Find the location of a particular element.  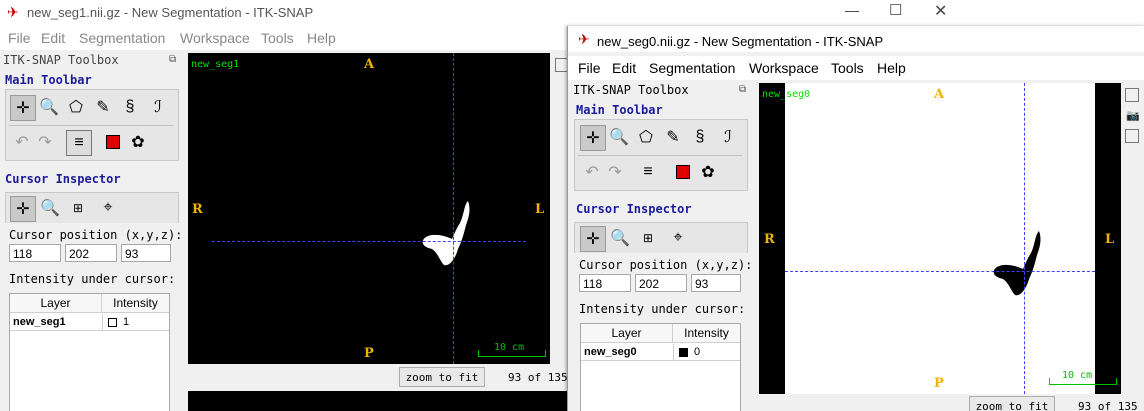

intensity-table: Layer Intensity new_seg0 0 is located at coordinates (660, 367).